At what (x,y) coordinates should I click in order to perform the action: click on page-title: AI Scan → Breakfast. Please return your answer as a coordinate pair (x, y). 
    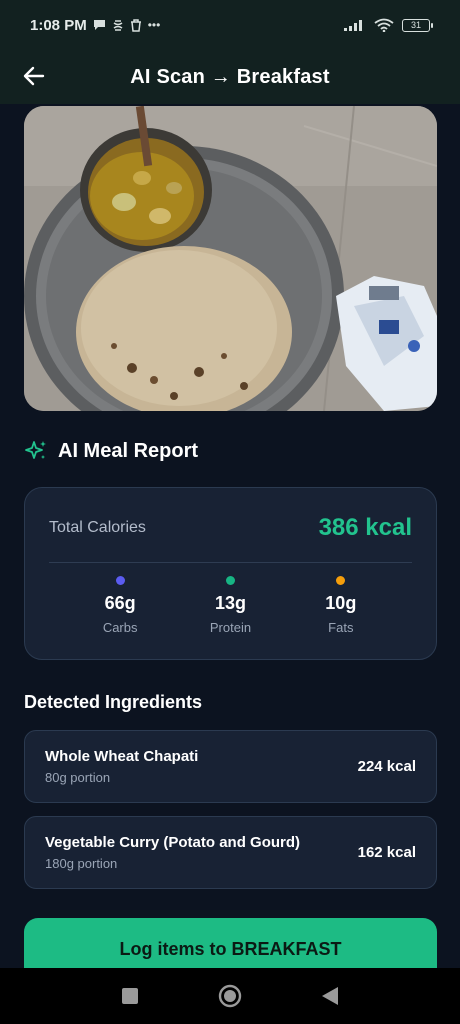
    Looking at the image, I should click on (230, 76).